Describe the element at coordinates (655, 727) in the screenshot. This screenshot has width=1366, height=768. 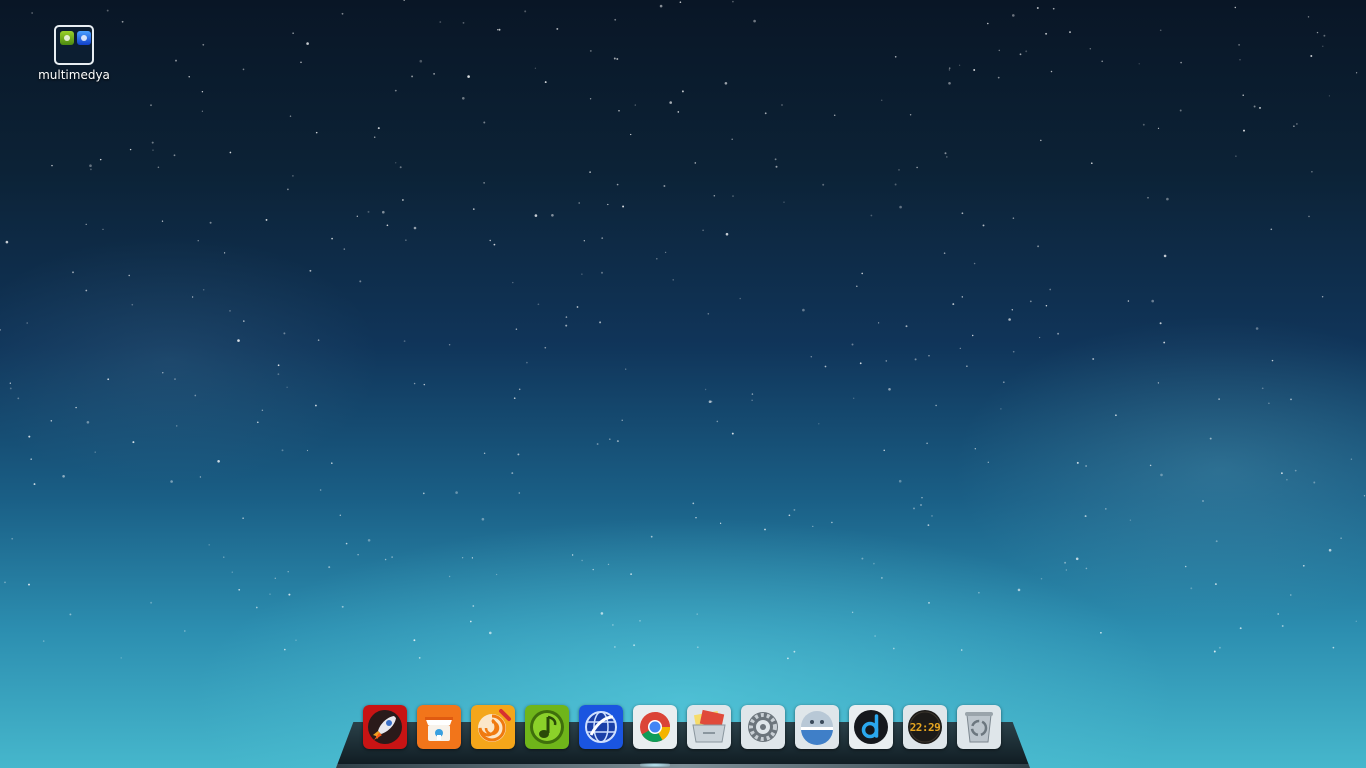
I see `dock-item-chrome` at that location.